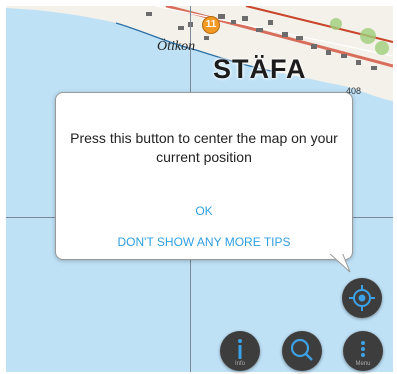  Describe the element at coordinates (239, 364) in the screenshot. I see `info-button-label: Info` at that location.